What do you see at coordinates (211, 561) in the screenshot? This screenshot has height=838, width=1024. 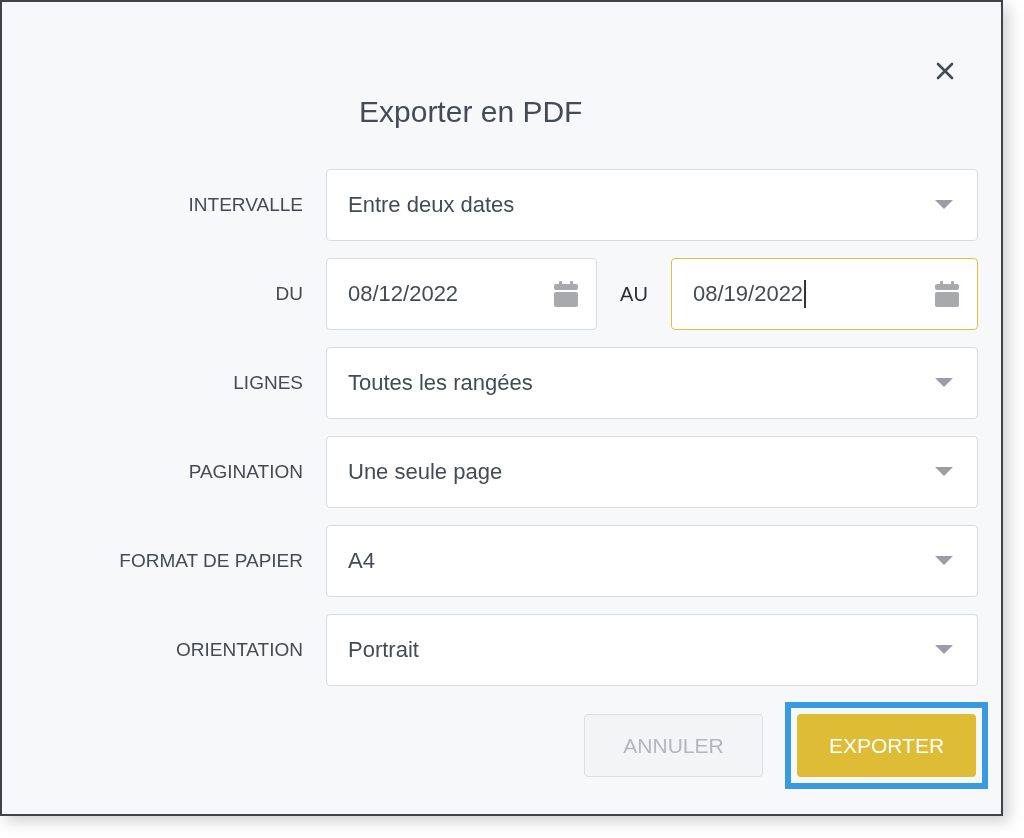 I see `field-label: FORMAT DE PAPIER` at bounding box center [211, 561].